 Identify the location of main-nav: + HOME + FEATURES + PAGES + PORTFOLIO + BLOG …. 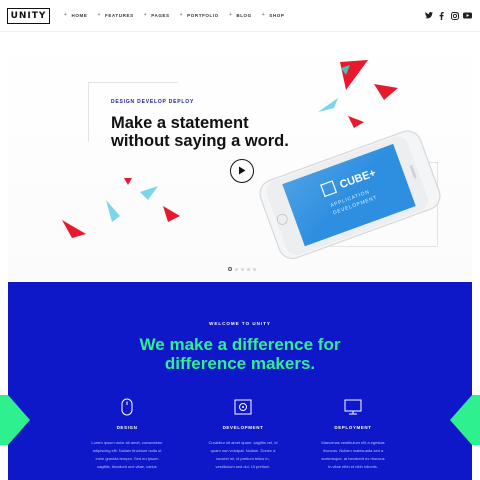
(179, 15).